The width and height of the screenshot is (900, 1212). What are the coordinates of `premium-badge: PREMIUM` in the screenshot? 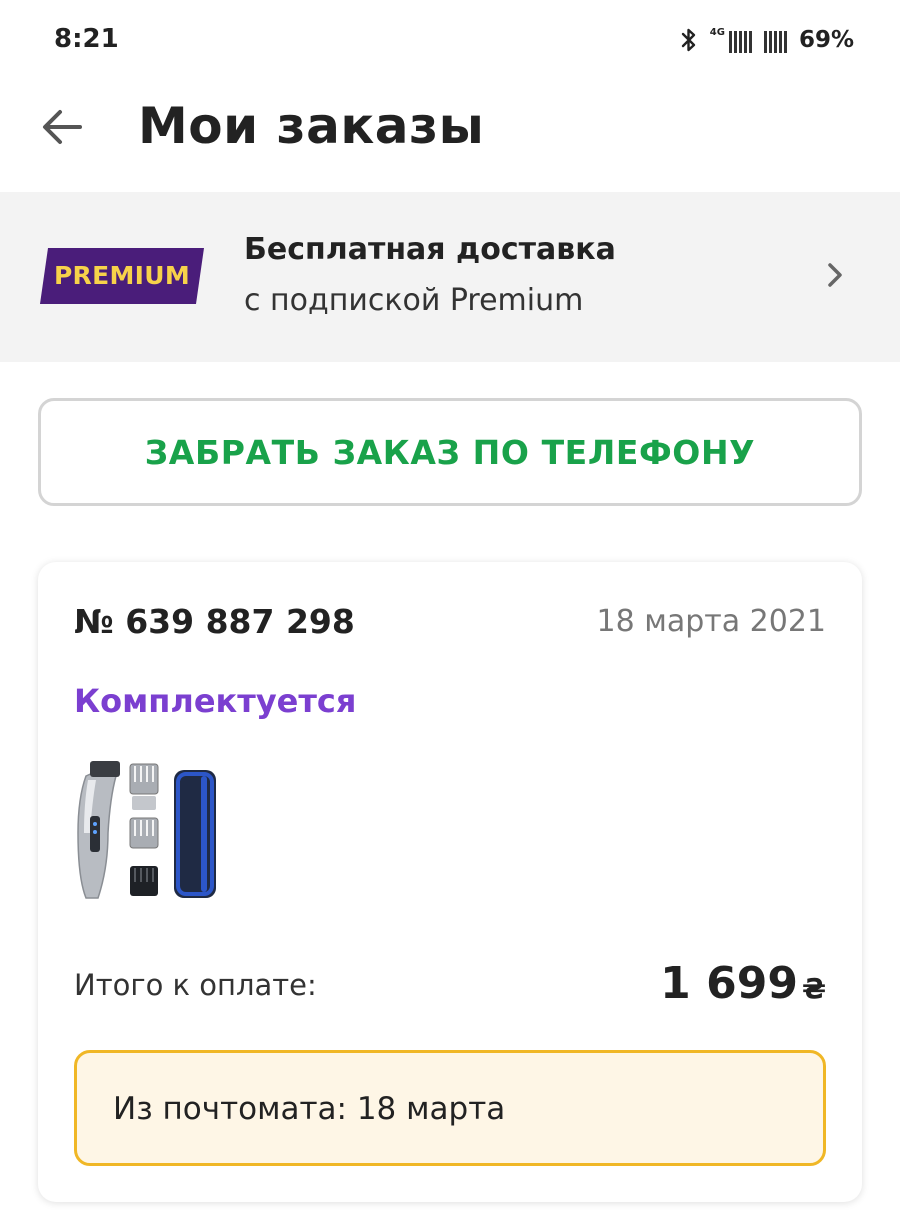 It's located at (122, 276).